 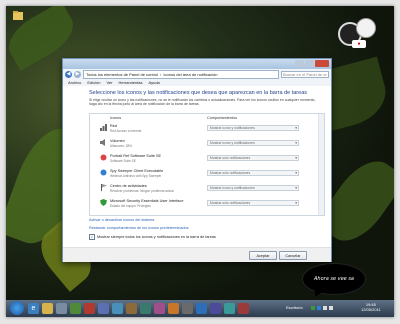 What do you see at coordinates (161, 74) in the screenshot?
I see `chevron-right-icon: ›` at bounding box center [161, 74].